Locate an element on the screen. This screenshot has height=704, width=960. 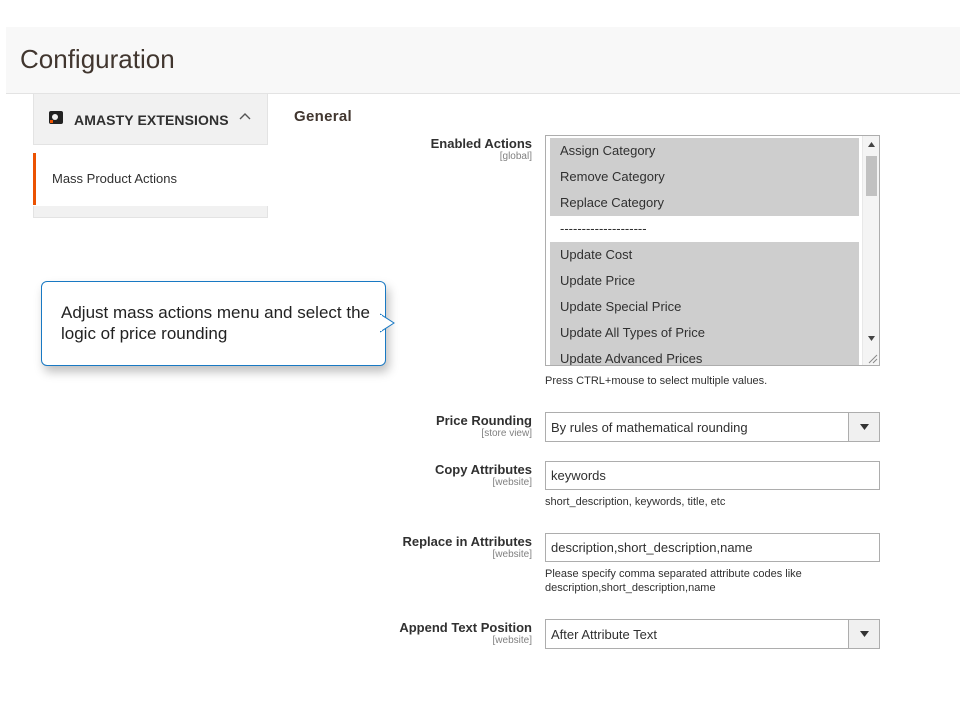
chevron-up-icon is located at coordinates (245, 117).